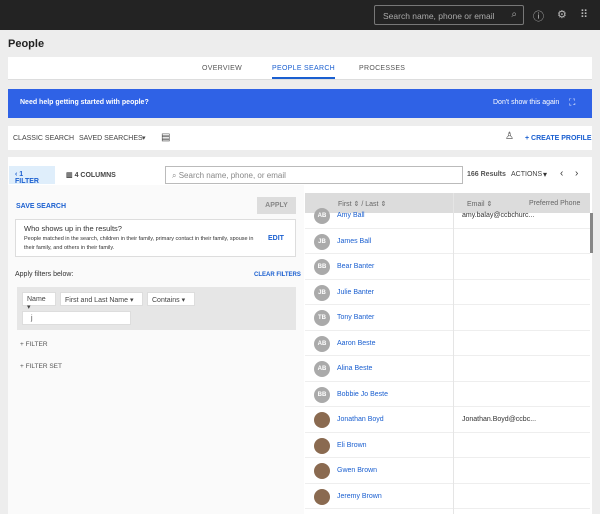 The height and width of the screenshot is (514, 600). I want to click on person-name-link: Gwen Brown, so click(357, 470).